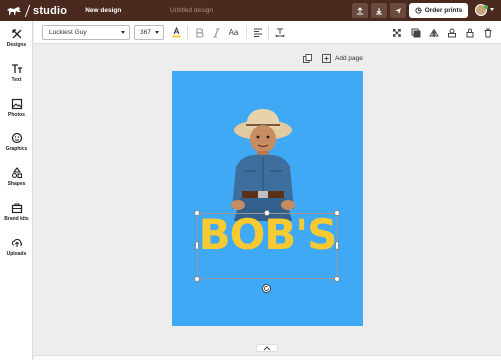  What do you see at coordinates (197, 213) in the screenshot?
I see `resize-handle-top-left` at bounding box center [197, 213].